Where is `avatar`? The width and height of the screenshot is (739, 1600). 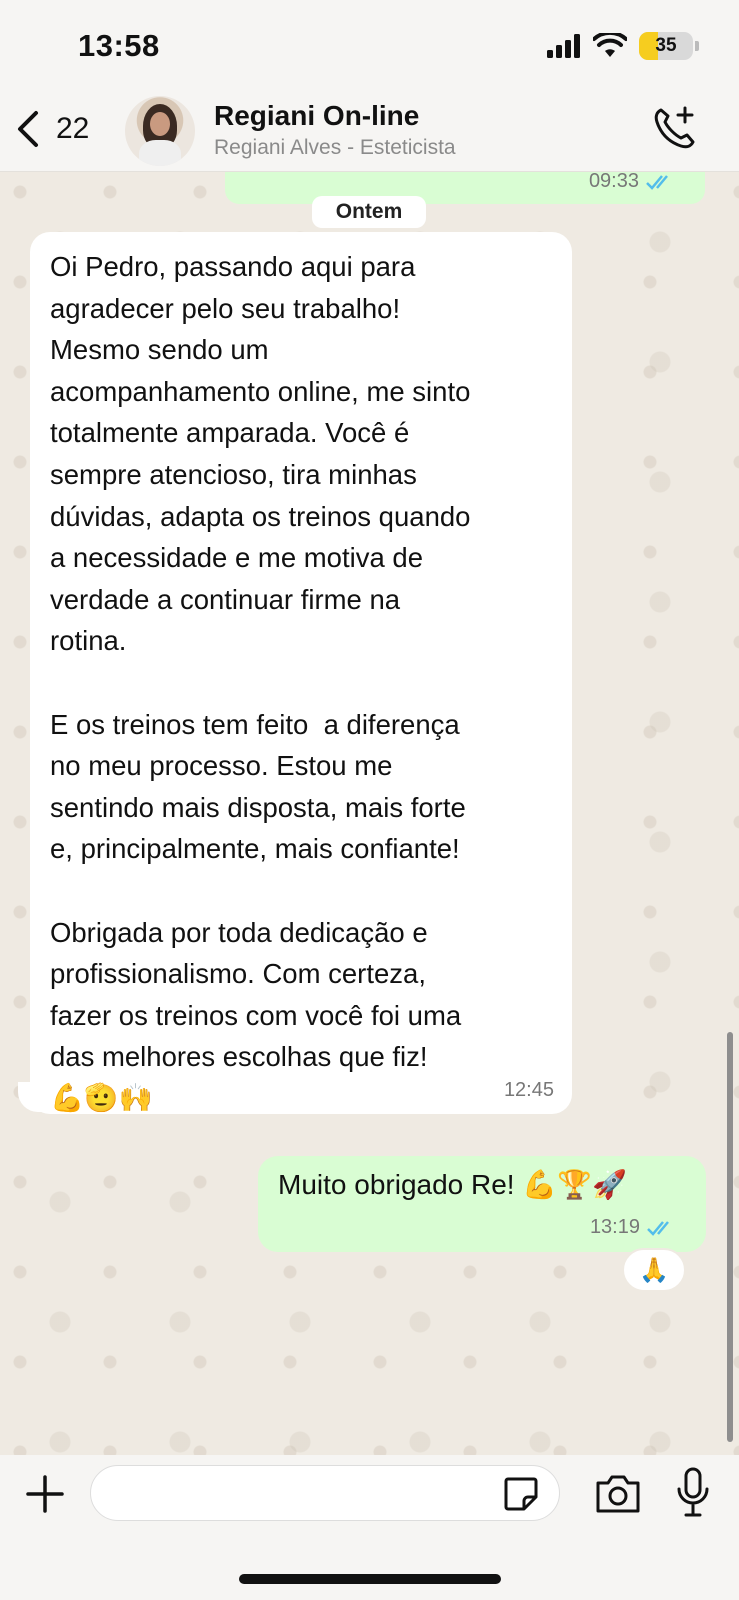
avatar is located at coordinates (160, 131).